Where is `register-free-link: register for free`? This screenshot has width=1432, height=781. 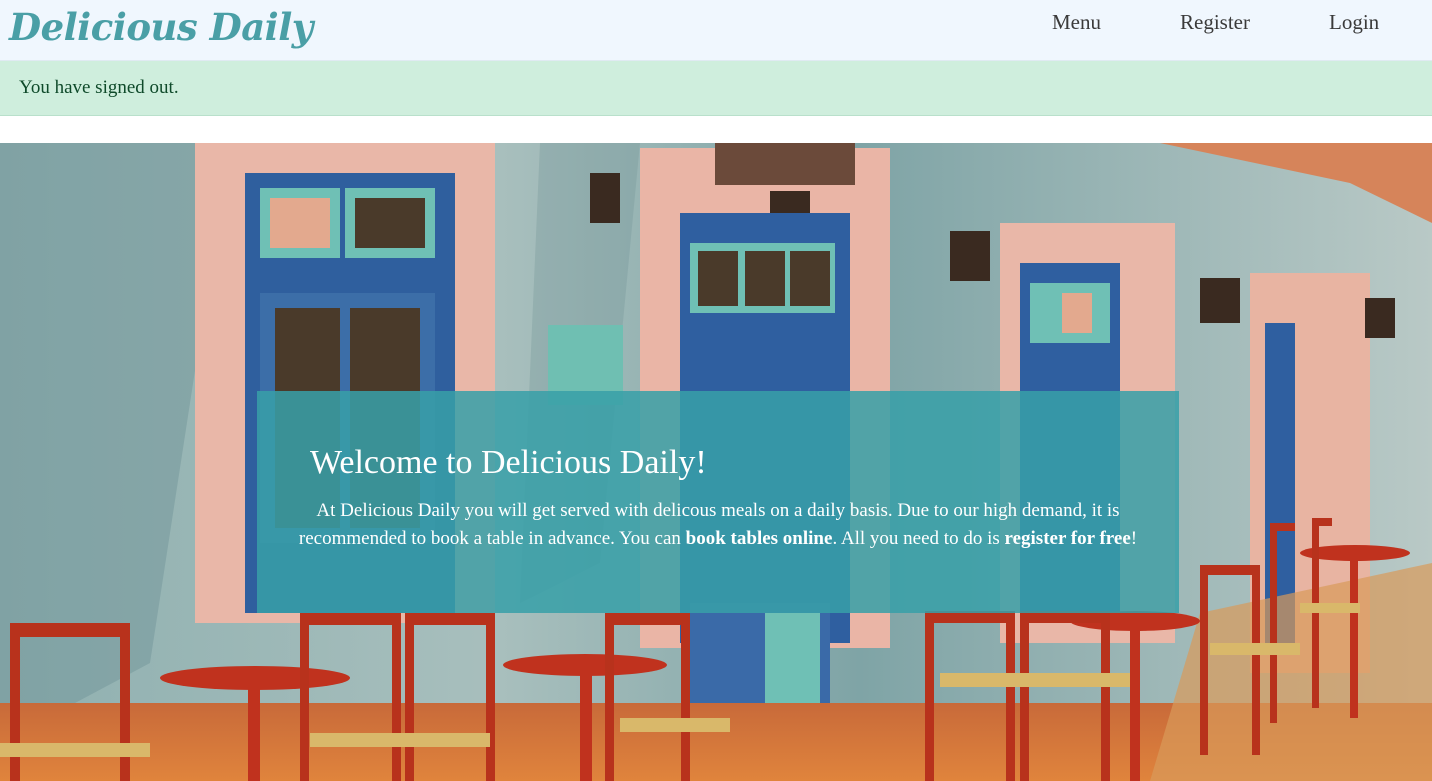 register-free-link: register for free is located at coordinates (1068, 538).